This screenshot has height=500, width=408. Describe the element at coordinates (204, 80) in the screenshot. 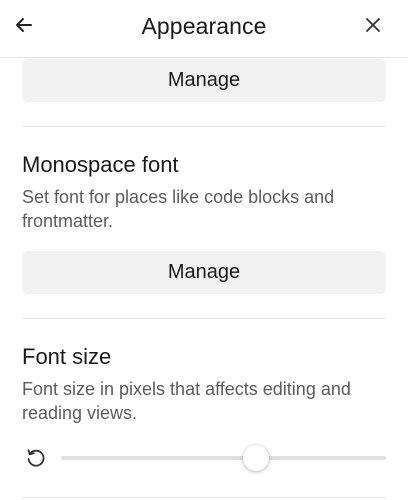

I see `manage-button-top: Manage` at that location.